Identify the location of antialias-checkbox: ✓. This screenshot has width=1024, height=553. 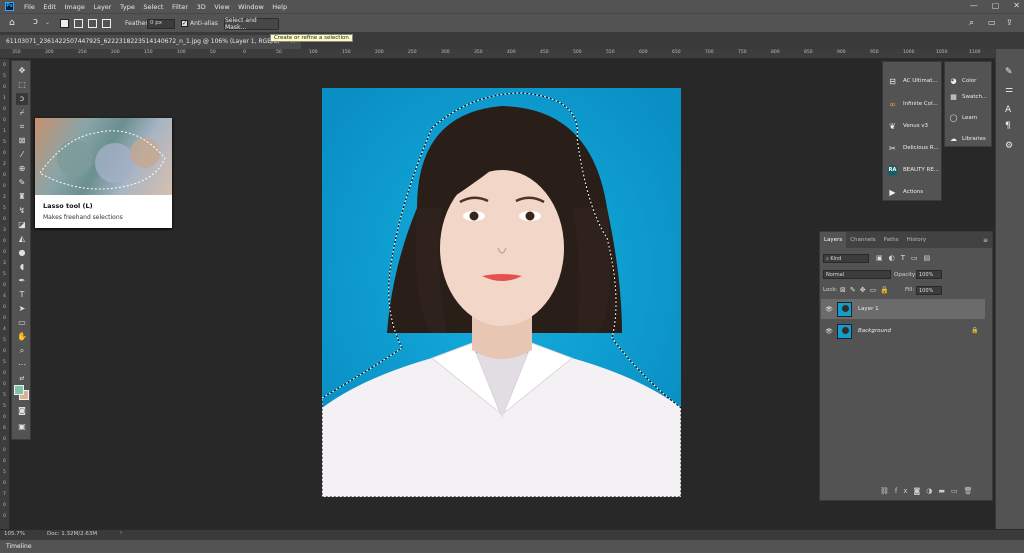
(184, 23).